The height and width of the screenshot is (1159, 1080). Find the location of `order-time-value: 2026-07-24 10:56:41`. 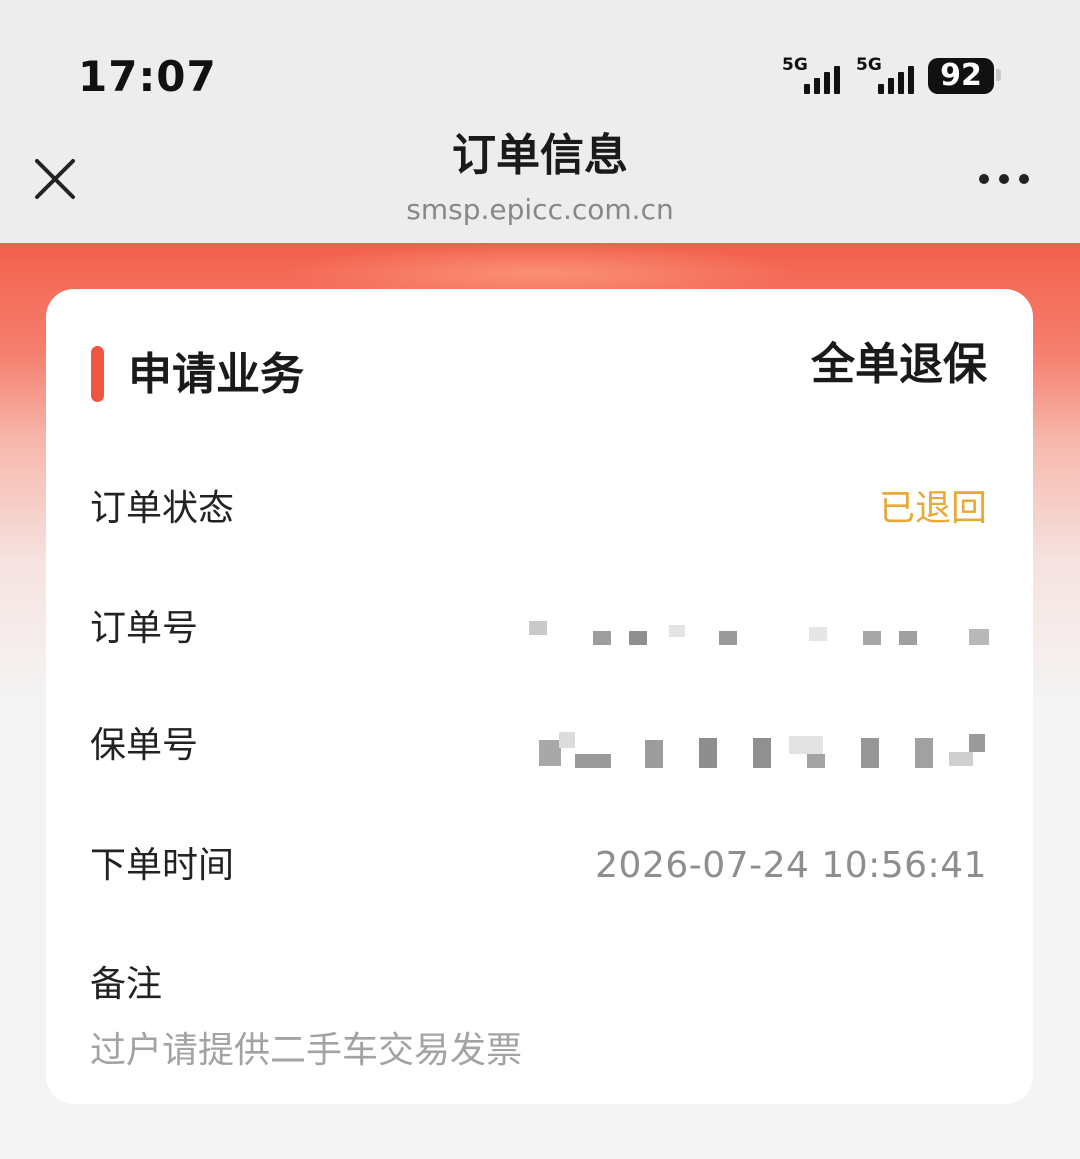

order-time-value: 2026-07-24 10:56:41 is located at coordinates (791, 865).